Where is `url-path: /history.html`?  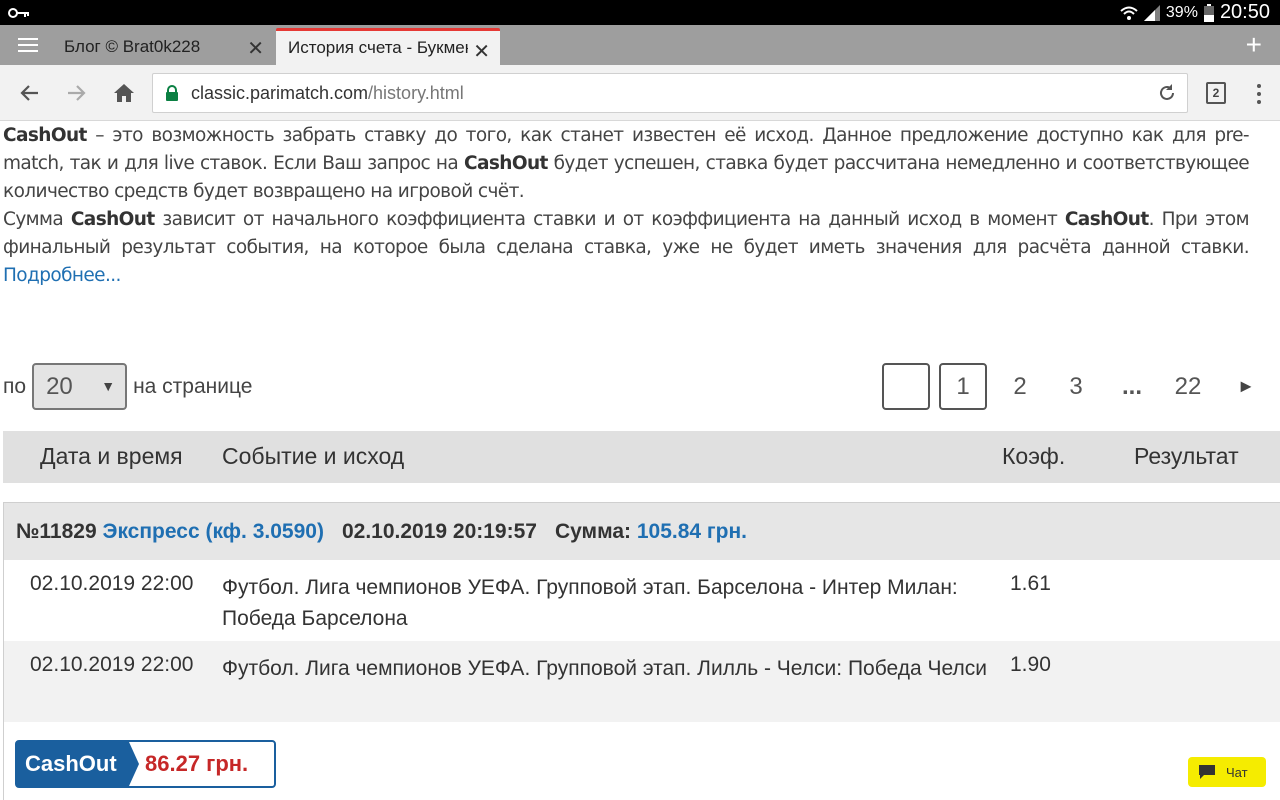
url-path: /history.html is located at coordinates (416, 92).